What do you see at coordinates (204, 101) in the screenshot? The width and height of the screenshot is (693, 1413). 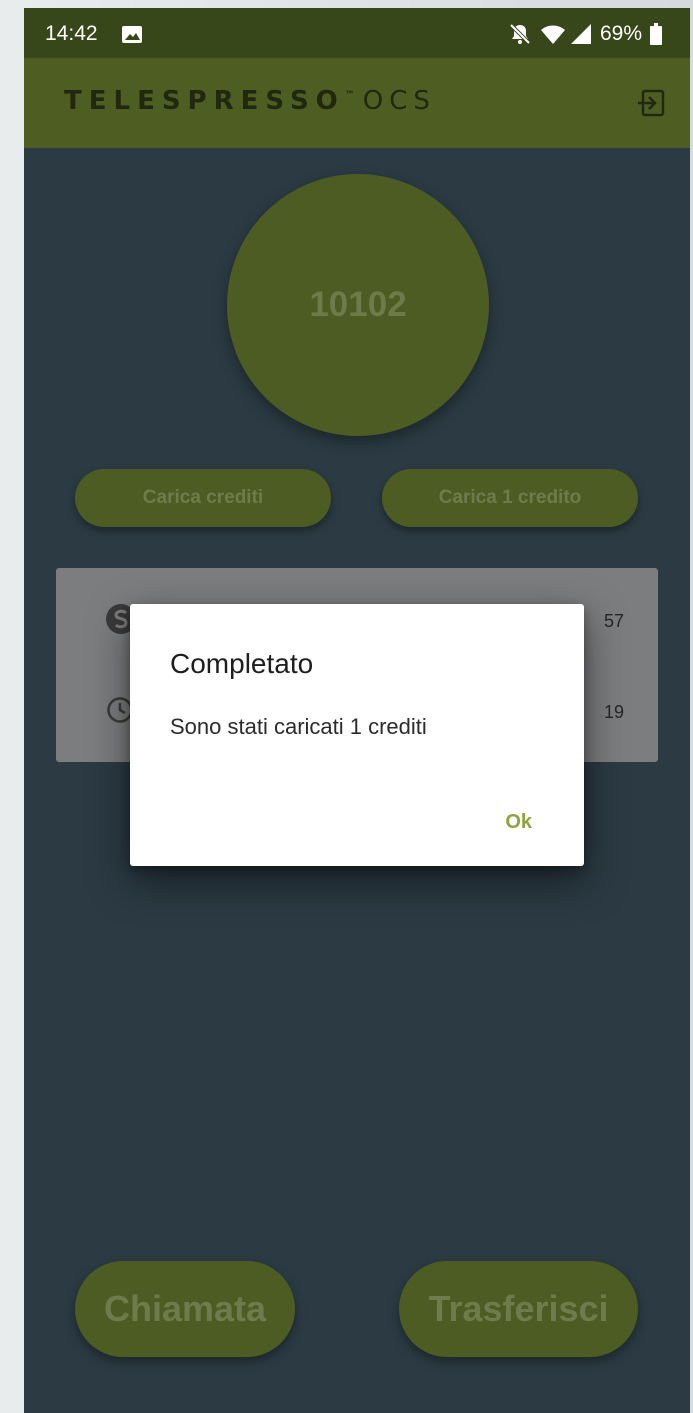 I see `logo-main: TELESPRESSO` at bounding box center [204, 101].